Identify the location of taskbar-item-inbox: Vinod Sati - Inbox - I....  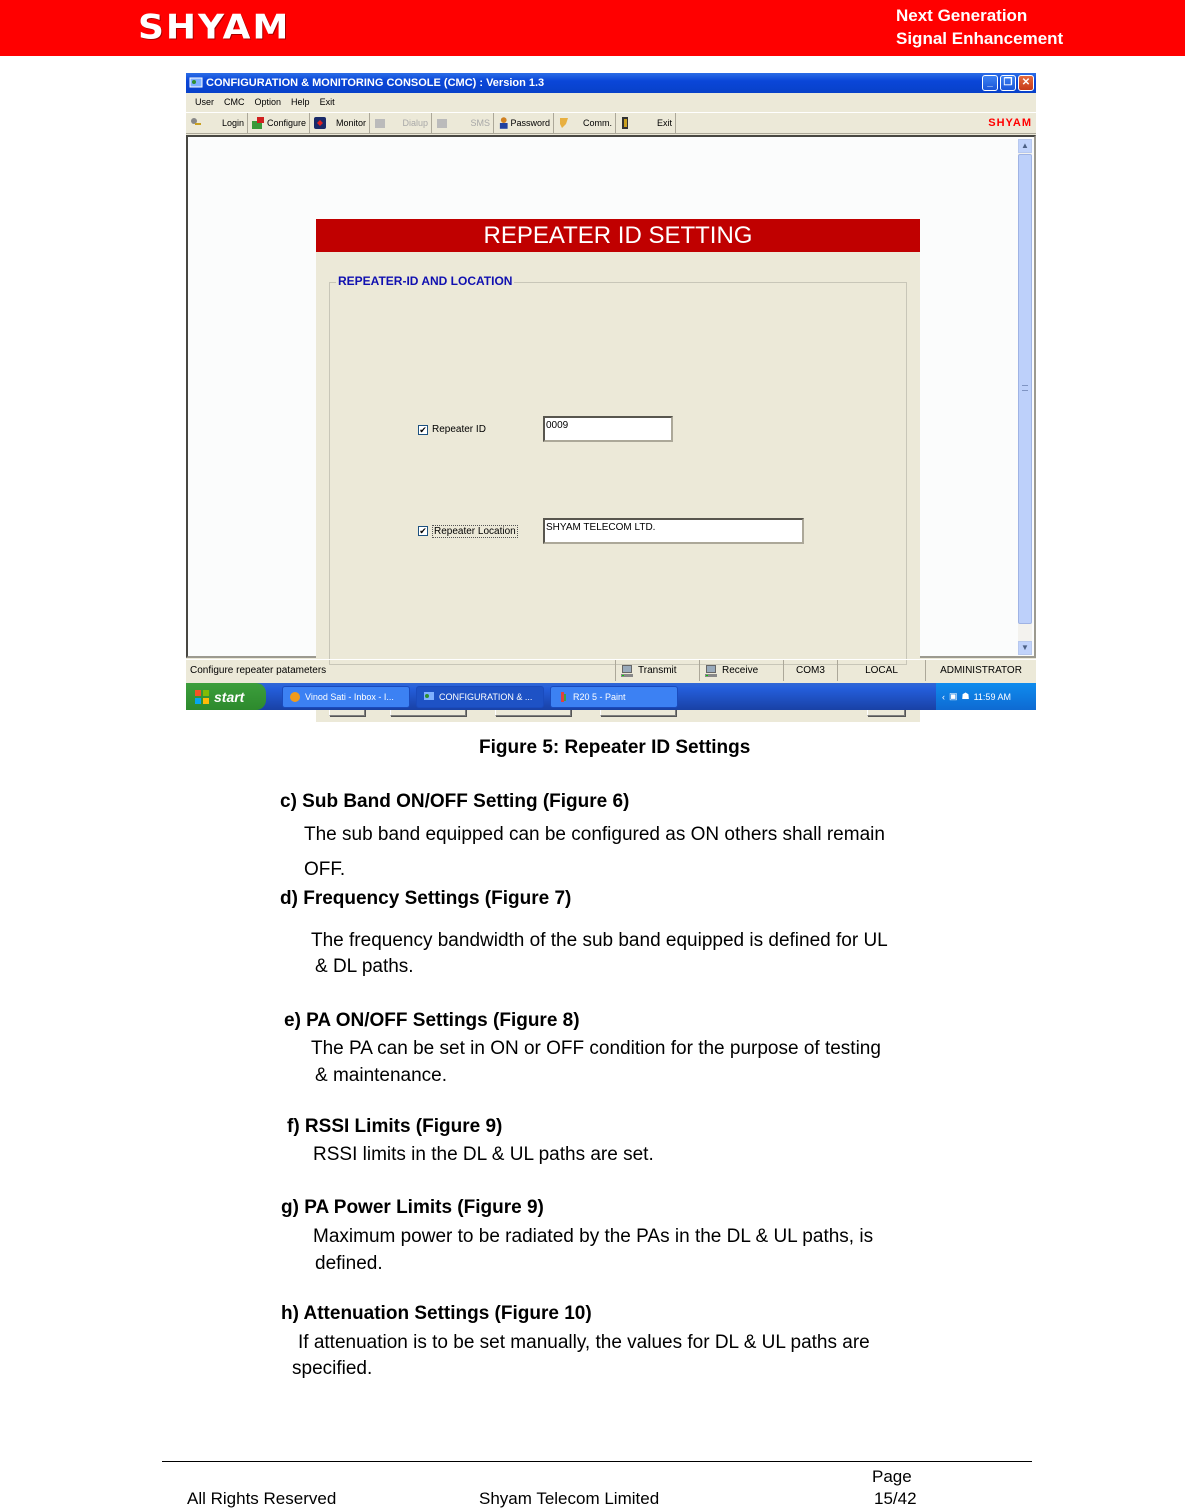
(346, 696).